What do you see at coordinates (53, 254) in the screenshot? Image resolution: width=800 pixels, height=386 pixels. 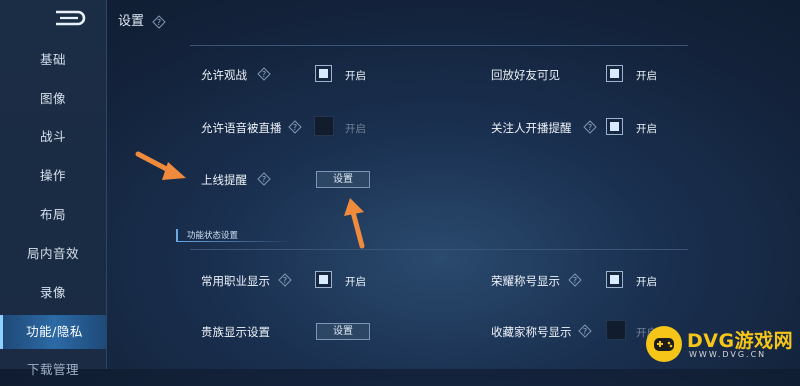 I see `sidebar-item-audio: 局内音效` at bounding box center [53, 254].